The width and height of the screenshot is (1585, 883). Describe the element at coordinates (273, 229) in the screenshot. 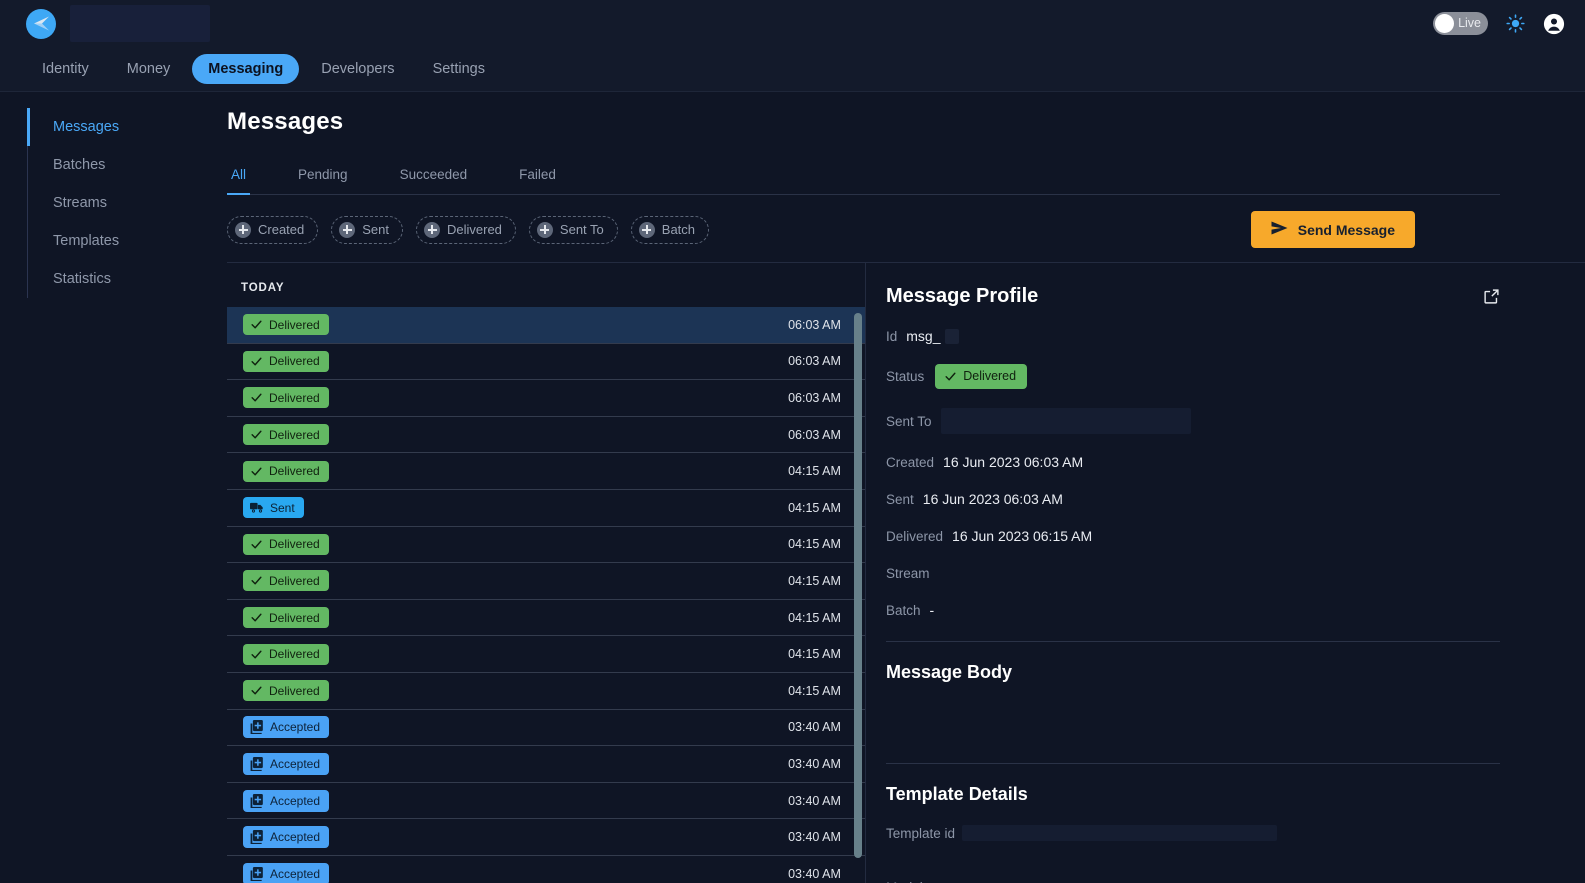

I see `filter-chip-created: Created` at that location.